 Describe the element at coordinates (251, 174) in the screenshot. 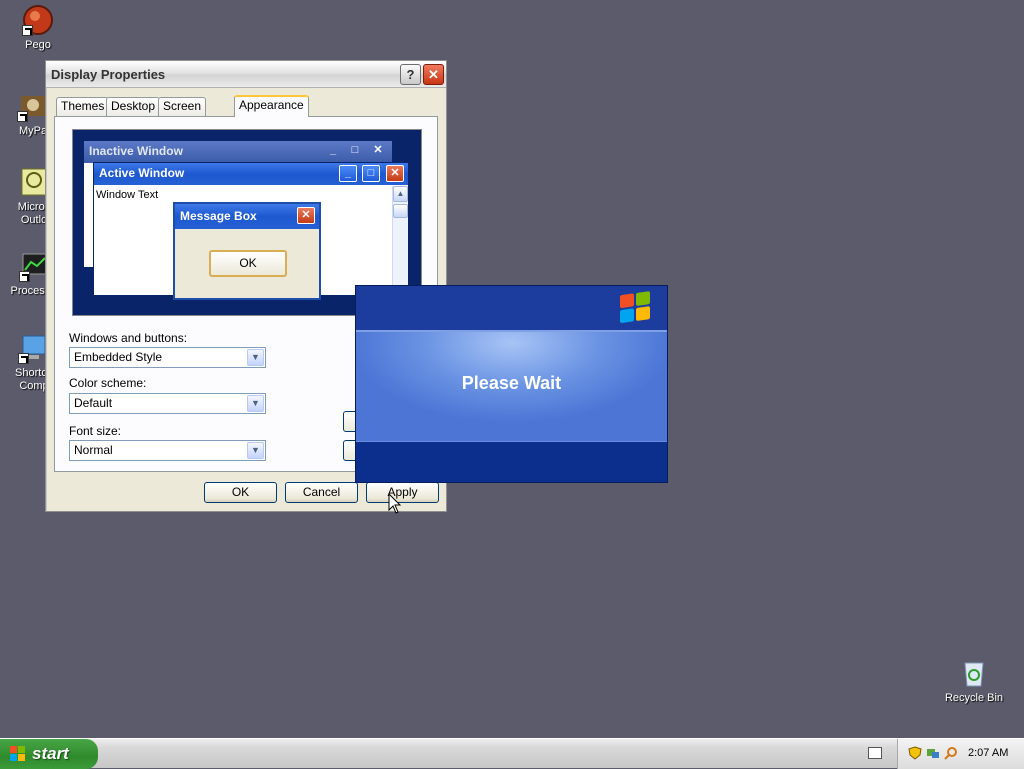

I see `preview-active-title: Active Window _ □ ✕` at that location.